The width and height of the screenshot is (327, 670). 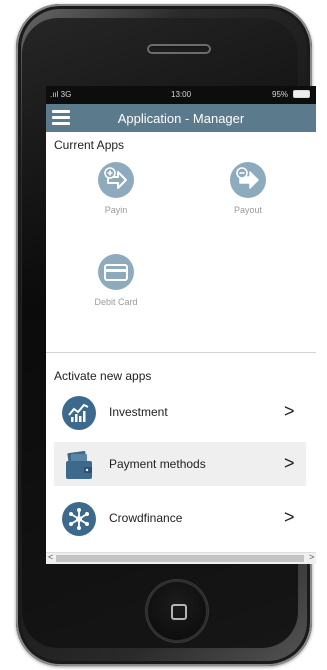 I want to click on list-item-investment: Investment >, so click(x=180, y=412).